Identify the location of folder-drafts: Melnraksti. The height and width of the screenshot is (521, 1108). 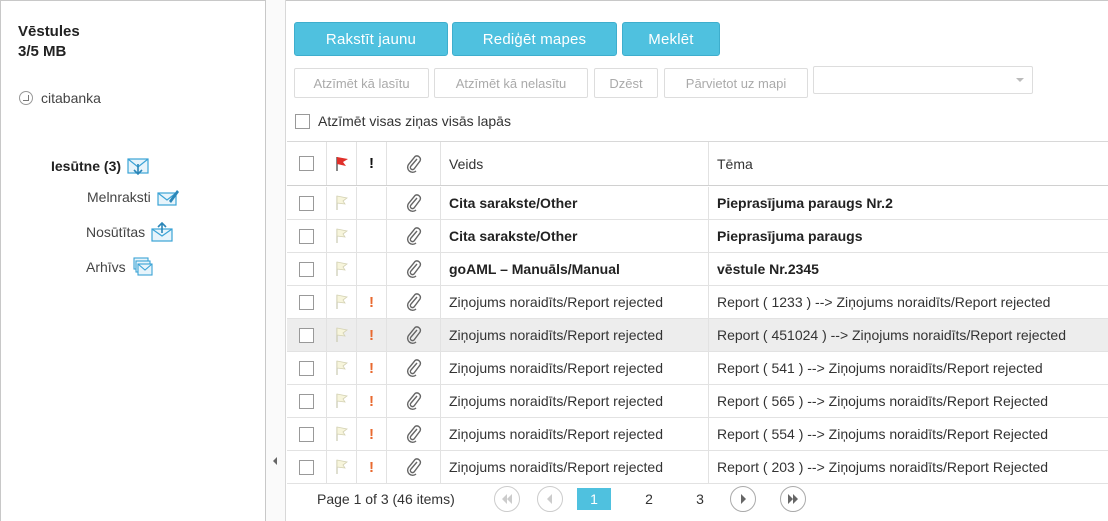
(133, 197).